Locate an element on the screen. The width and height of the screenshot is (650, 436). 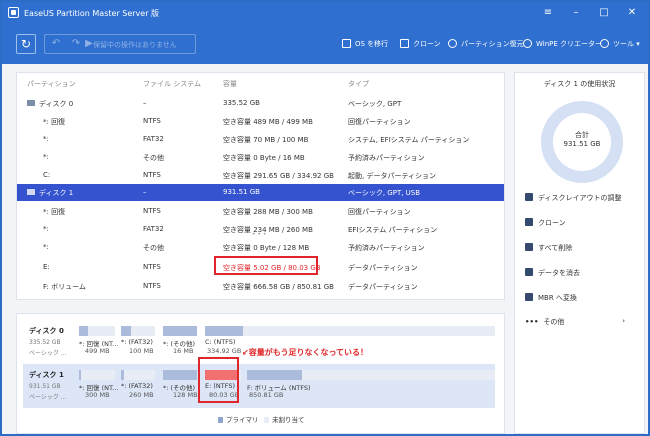
clone-action: クローン is located at coordinates (545, 224).